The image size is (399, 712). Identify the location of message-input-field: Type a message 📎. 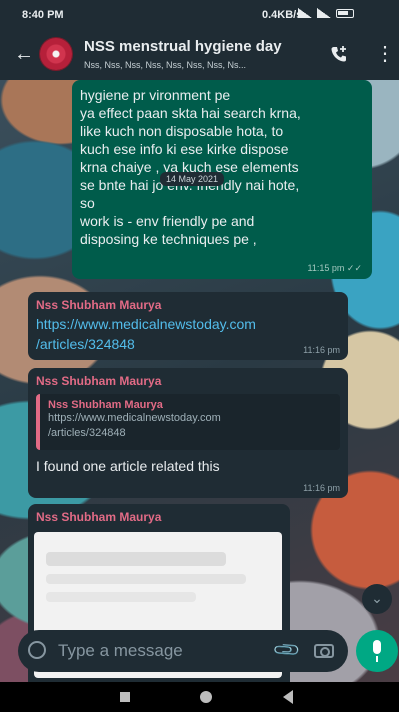
(183, 651).